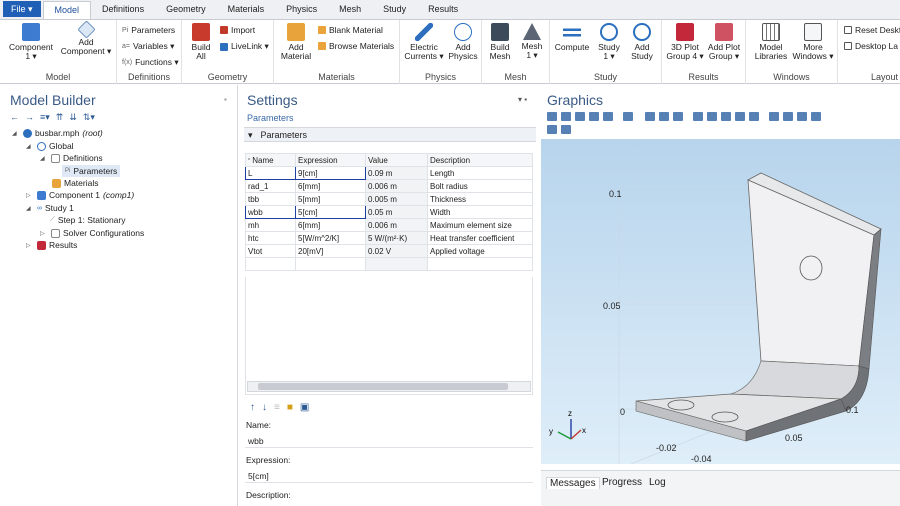  Describe the element at coordinates (14, 117) in the screenshot. I see `back-arrow-icon: ←` at that location.